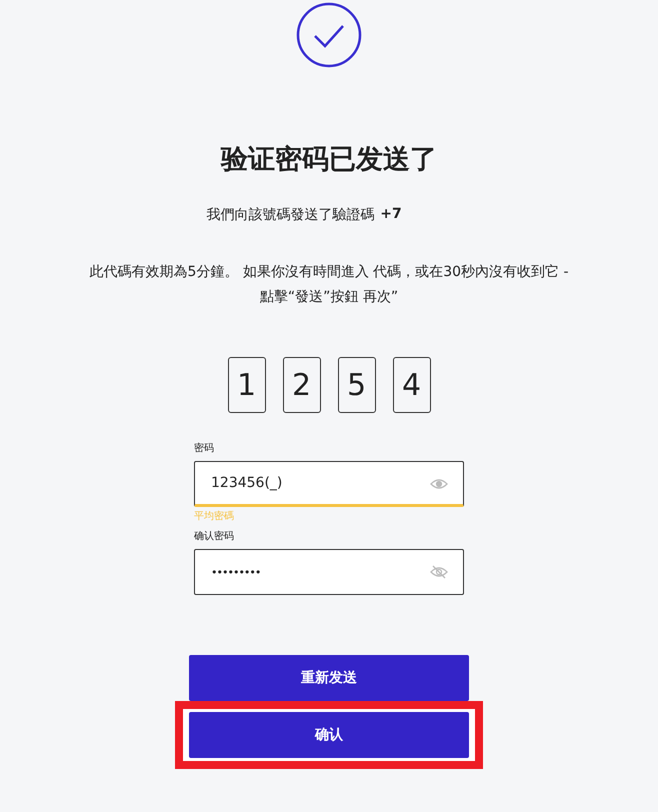 Image resolution: width=658 pixels, height=812 pixels. Describe the element at coordinates (214, 516) in the screenshot. I see `strength-hint: 平均密碼` at that location.